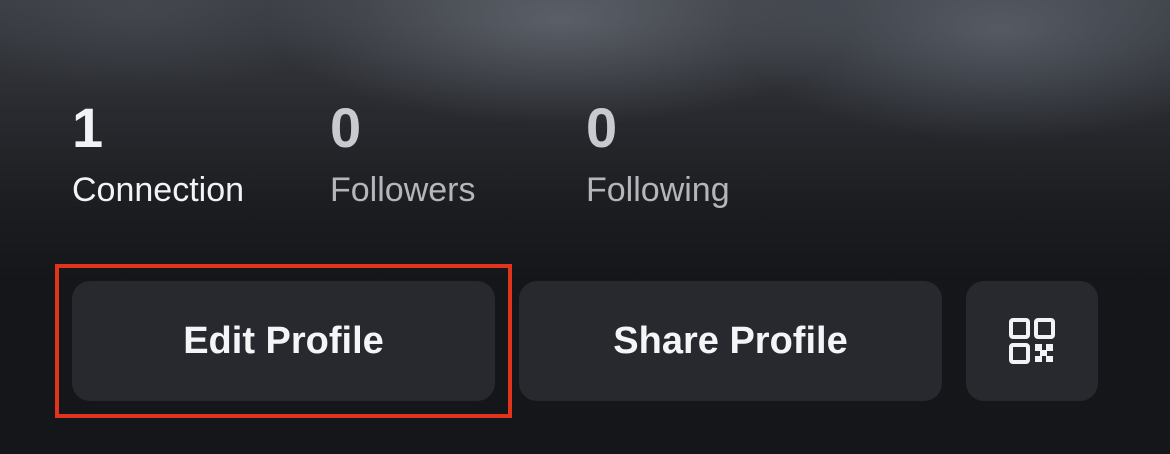 This screenshot has width=1170, height=454. I want to click on qr-code-button, so click(1032, 341).